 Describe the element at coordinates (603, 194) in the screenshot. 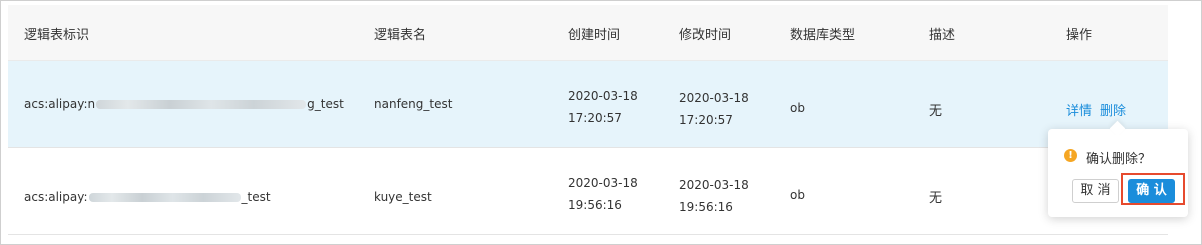

I see `row-created: 2020-03-18 19:56:16` at that location.